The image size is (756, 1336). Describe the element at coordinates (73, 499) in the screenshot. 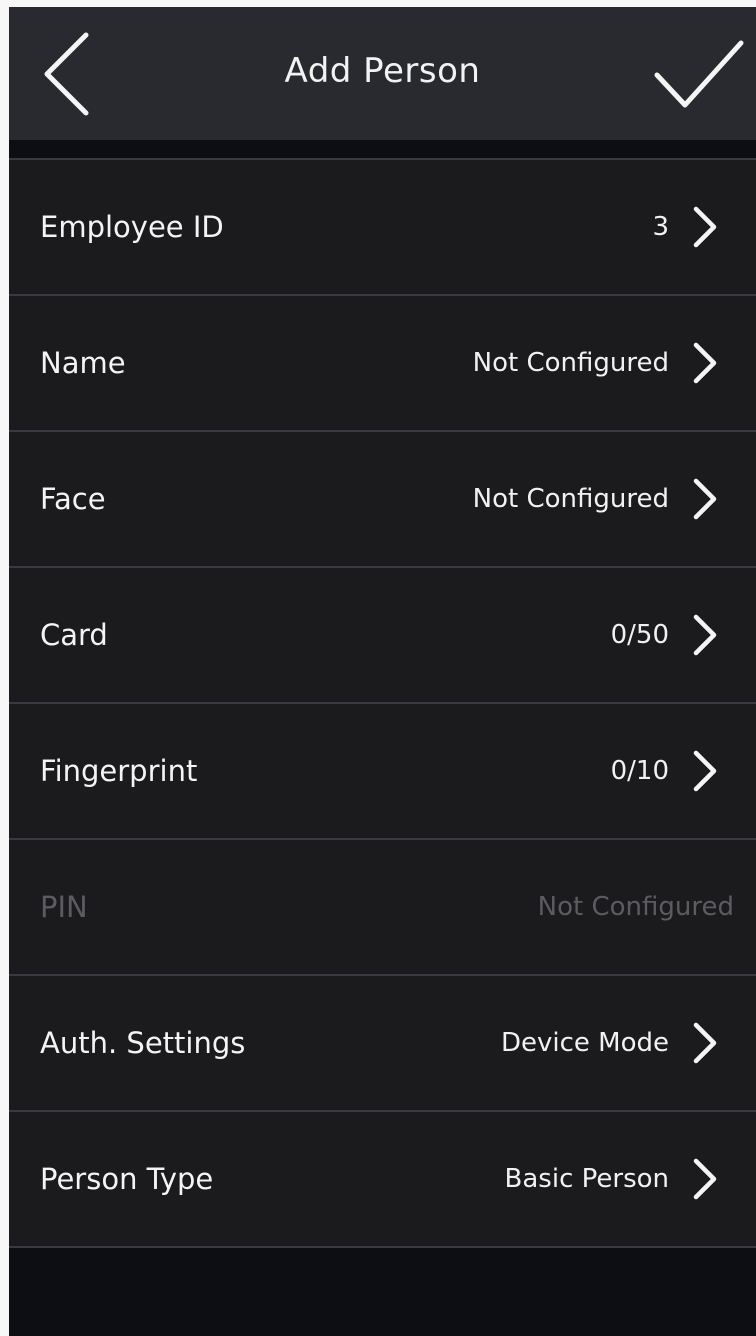

I see `row-label: Face` at that location.